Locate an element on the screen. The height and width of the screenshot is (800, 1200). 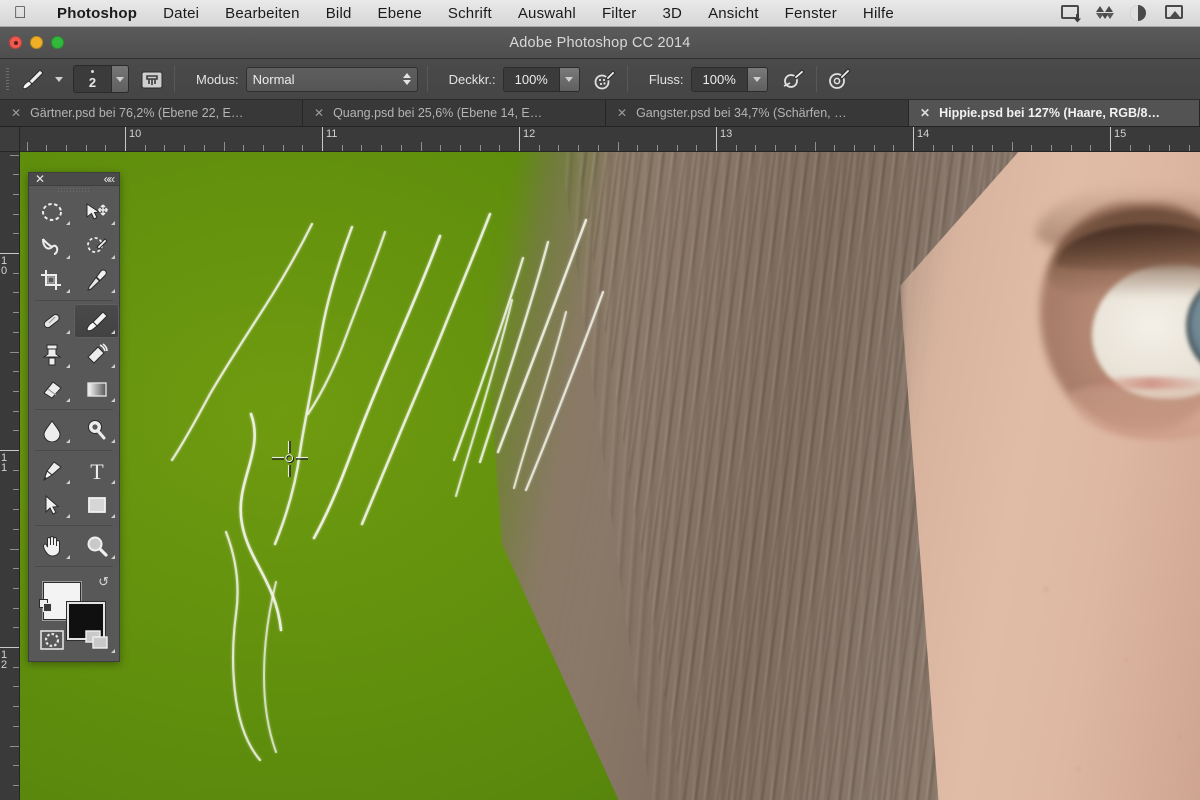
opacity-dropdown-arrow is located at coordinates (568, 79).